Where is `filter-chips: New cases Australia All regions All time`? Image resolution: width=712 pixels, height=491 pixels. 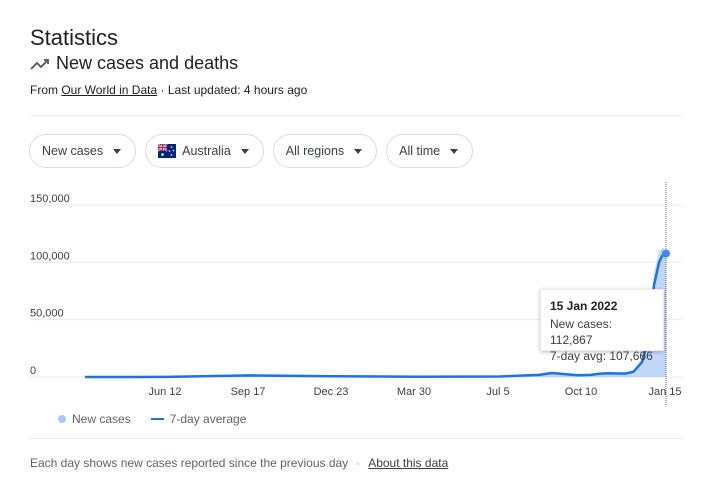
filter-chips: New cases Australia All regions All time is located at coordinates (251, 151).